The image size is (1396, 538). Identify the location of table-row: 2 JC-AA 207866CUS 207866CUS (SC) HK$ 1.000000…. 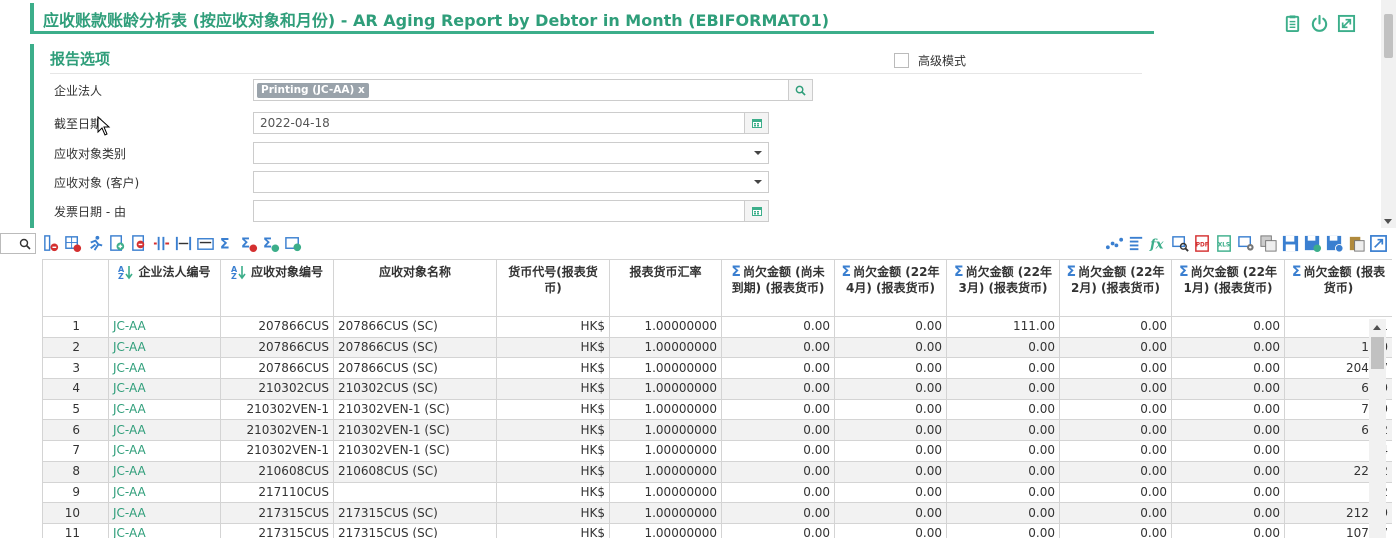
(717, 347).